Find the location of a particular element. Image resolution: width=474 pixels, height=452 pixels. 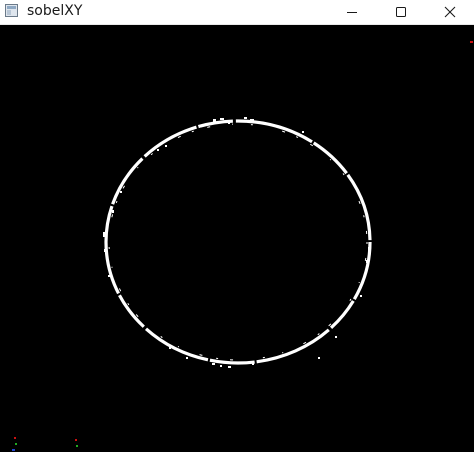

maximize-button is located at coordinates (401, 12).